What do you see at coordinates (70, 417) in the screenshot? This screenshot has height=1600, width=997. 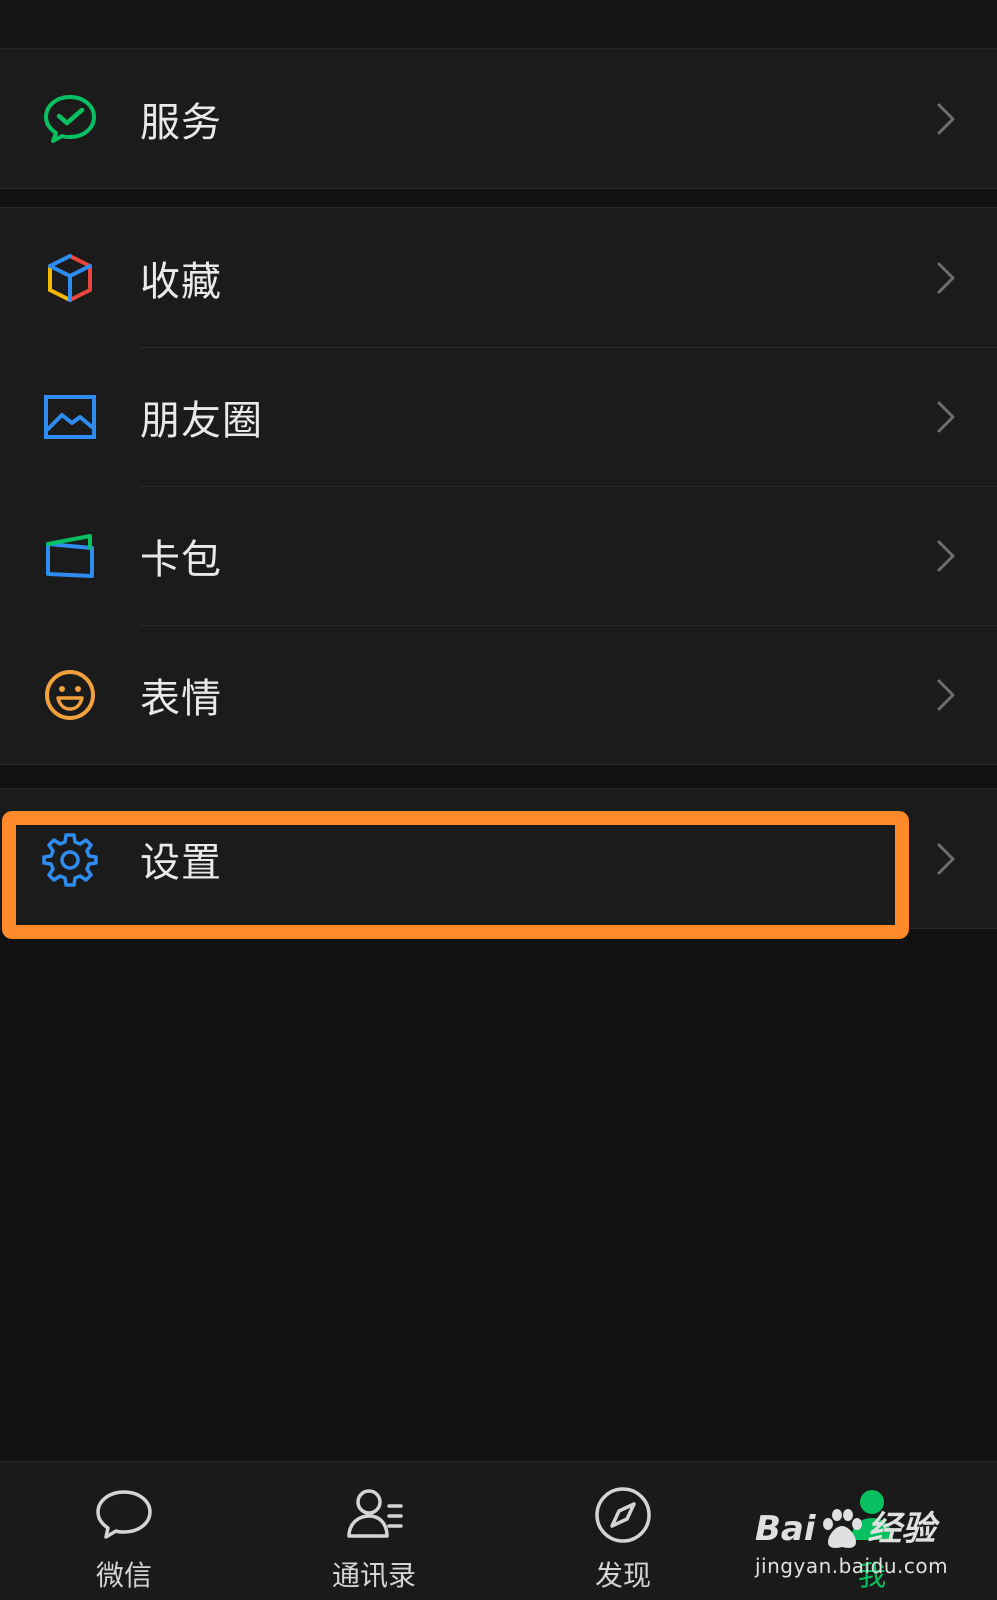 I see `moments-photo-icon` at bounding box center [70, 417].